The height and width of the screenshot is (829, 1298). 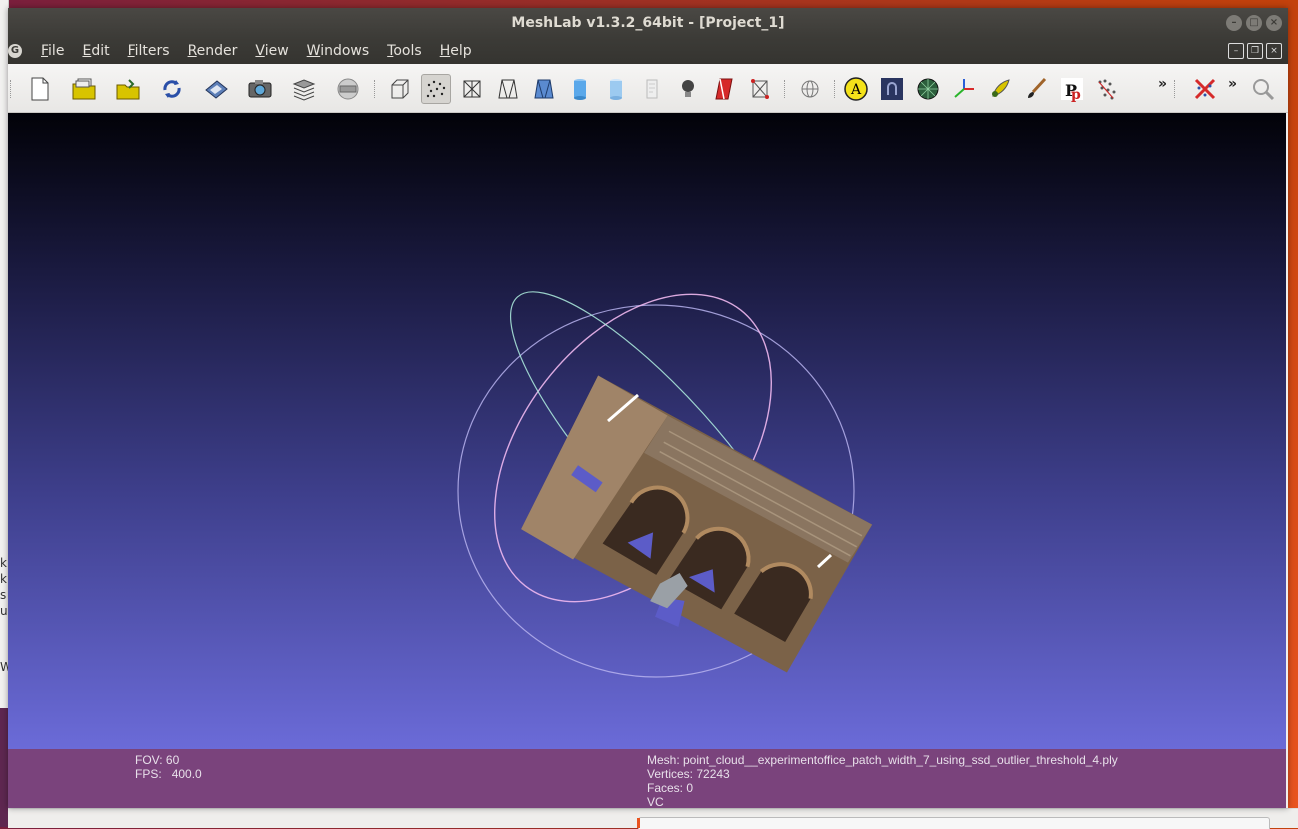 I want to click on toolbar-overflow-2: », so click(x=1232, y=84).